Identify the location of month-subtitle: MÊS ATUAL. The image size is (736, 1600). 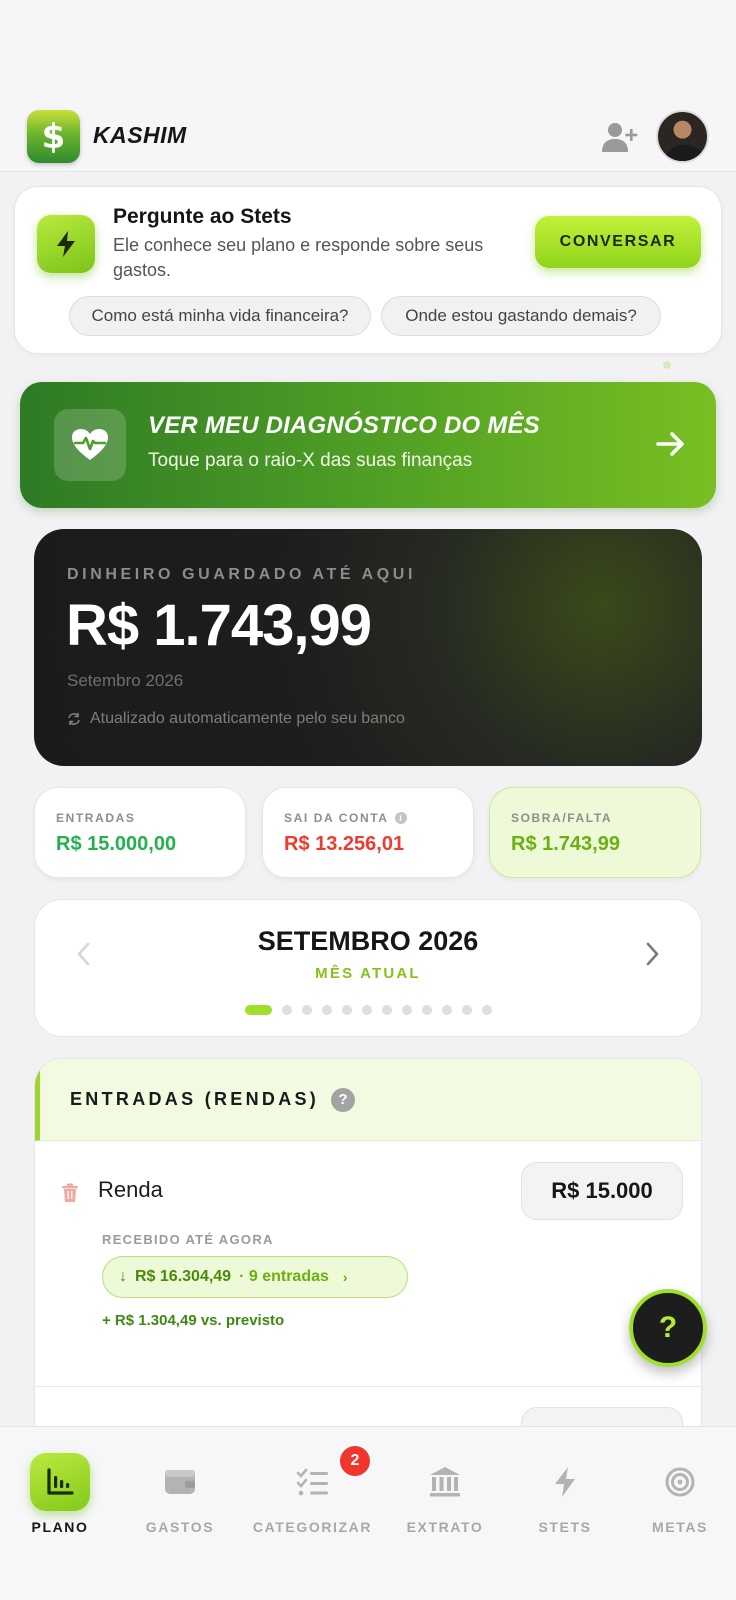
(368, 973).